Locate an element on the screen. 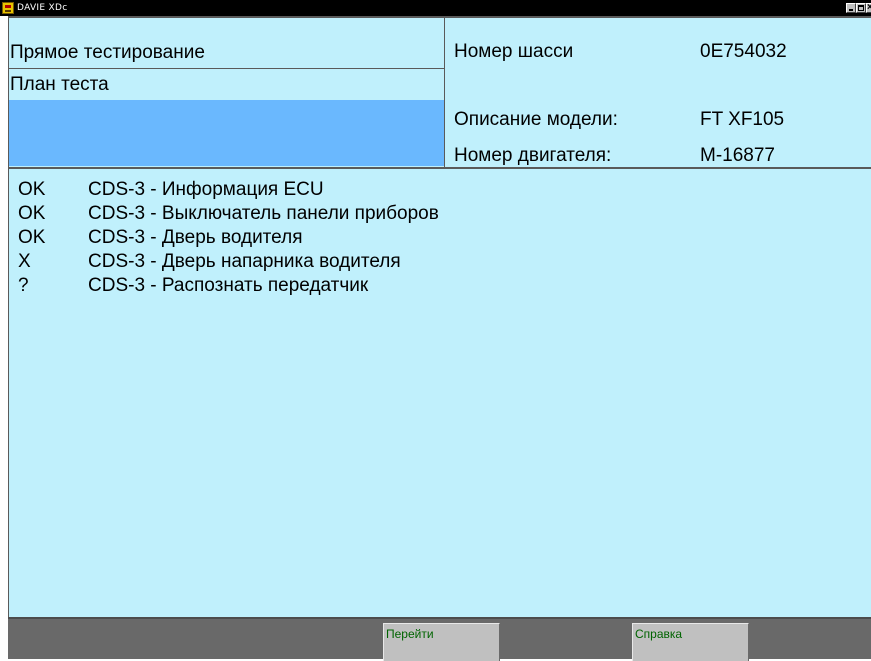  mode-row-divider is located at coordinates (226, 68).